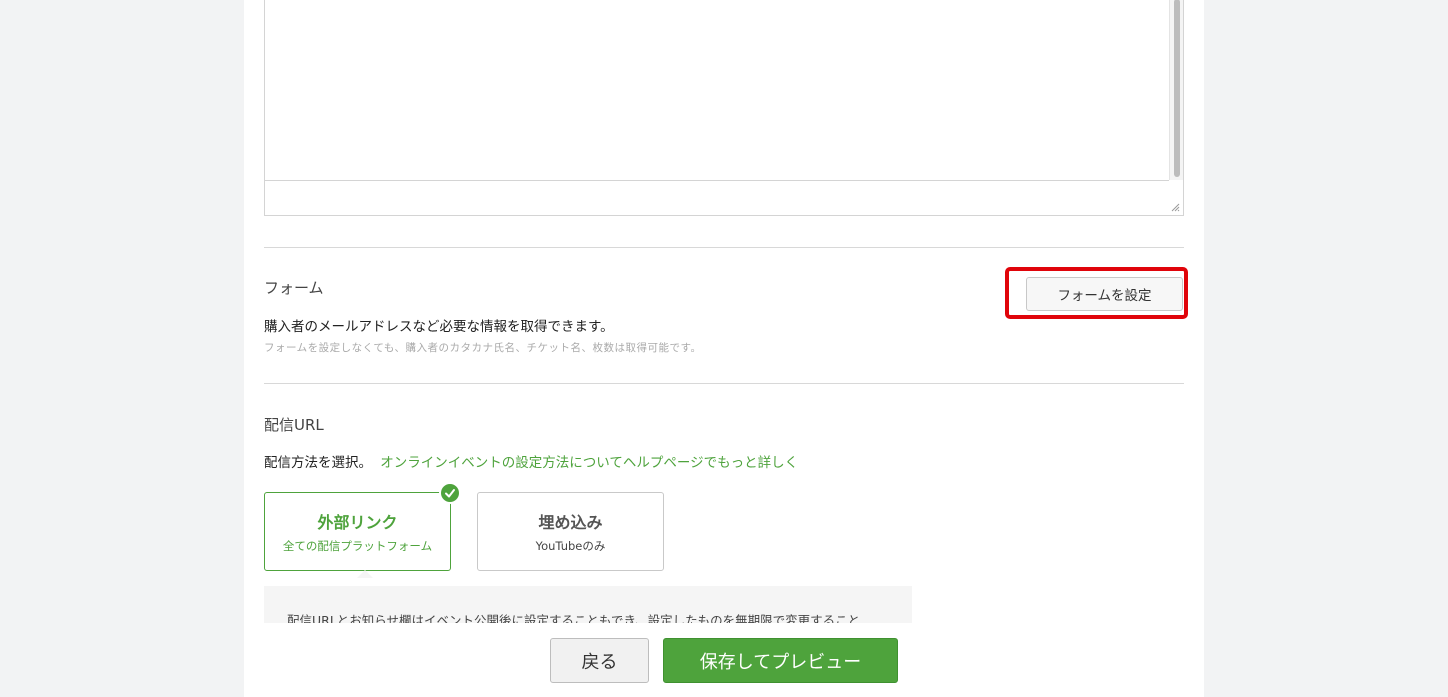  I want to click on save-preview-button: 保存してプレビュー, so click(780, 660).